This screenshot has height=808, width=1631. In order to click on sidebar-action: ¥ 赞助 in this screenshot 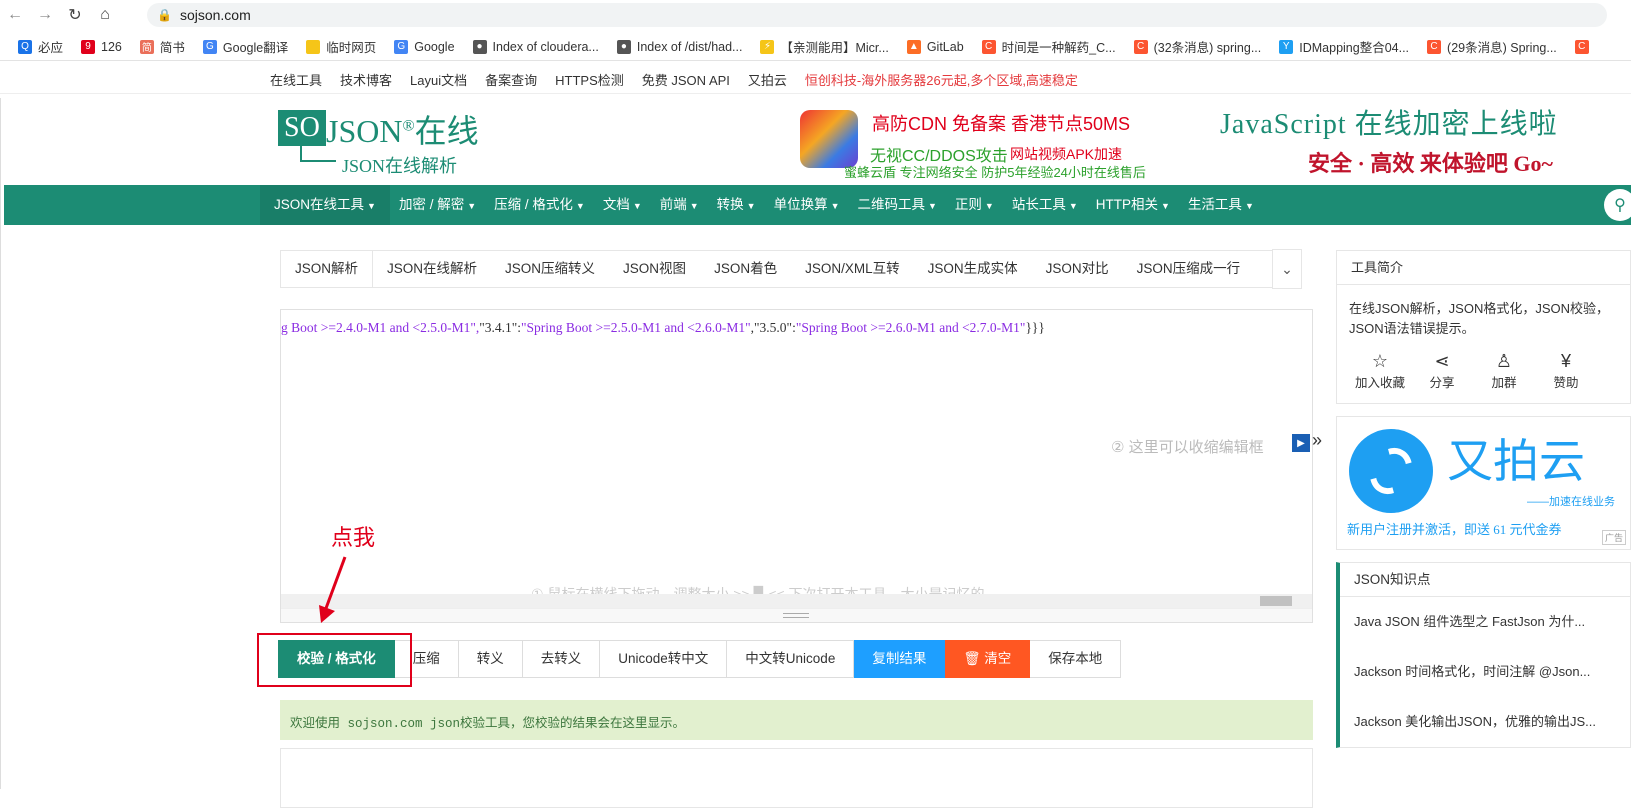, I will do `click(1566, 372)`.